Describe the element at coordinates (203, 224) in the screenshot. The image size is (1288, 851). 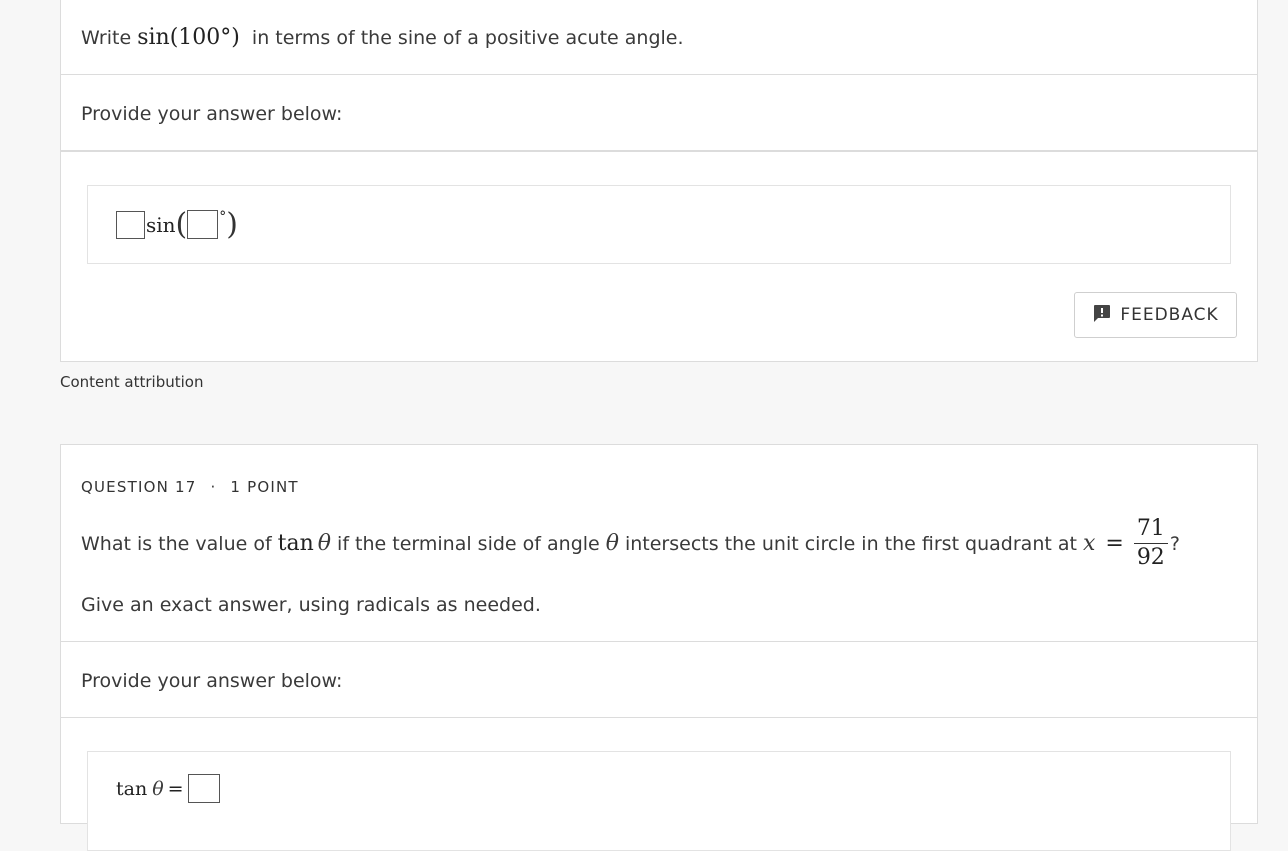
I see `angle-input` at that location.